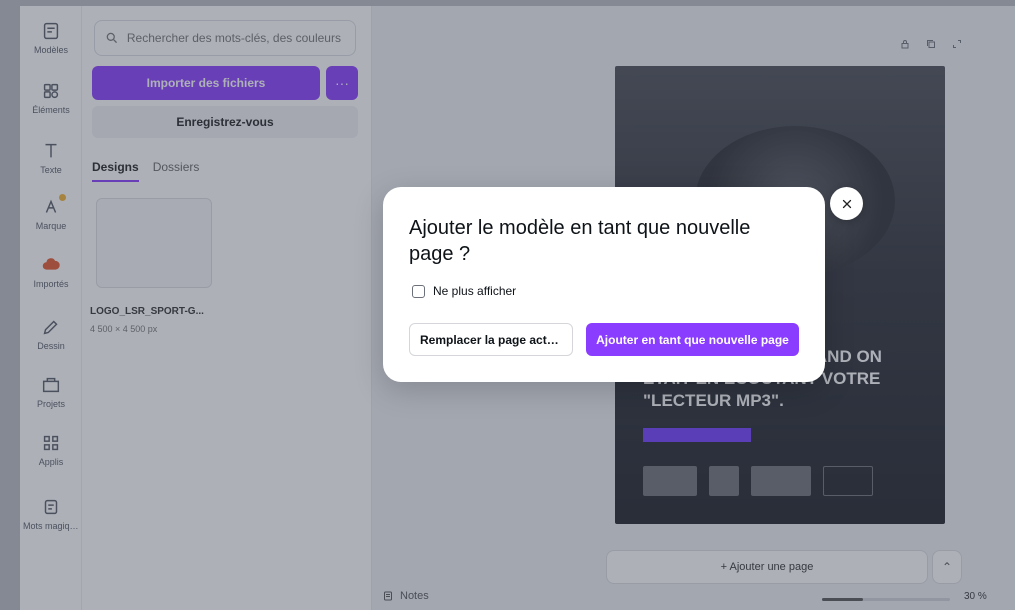 Image resolution: width=1015 pixels, height=610 pixels. Describe the element at coordinates (418, 291) in the screenshot. I see `dont-show-again-checkbox` at that location.